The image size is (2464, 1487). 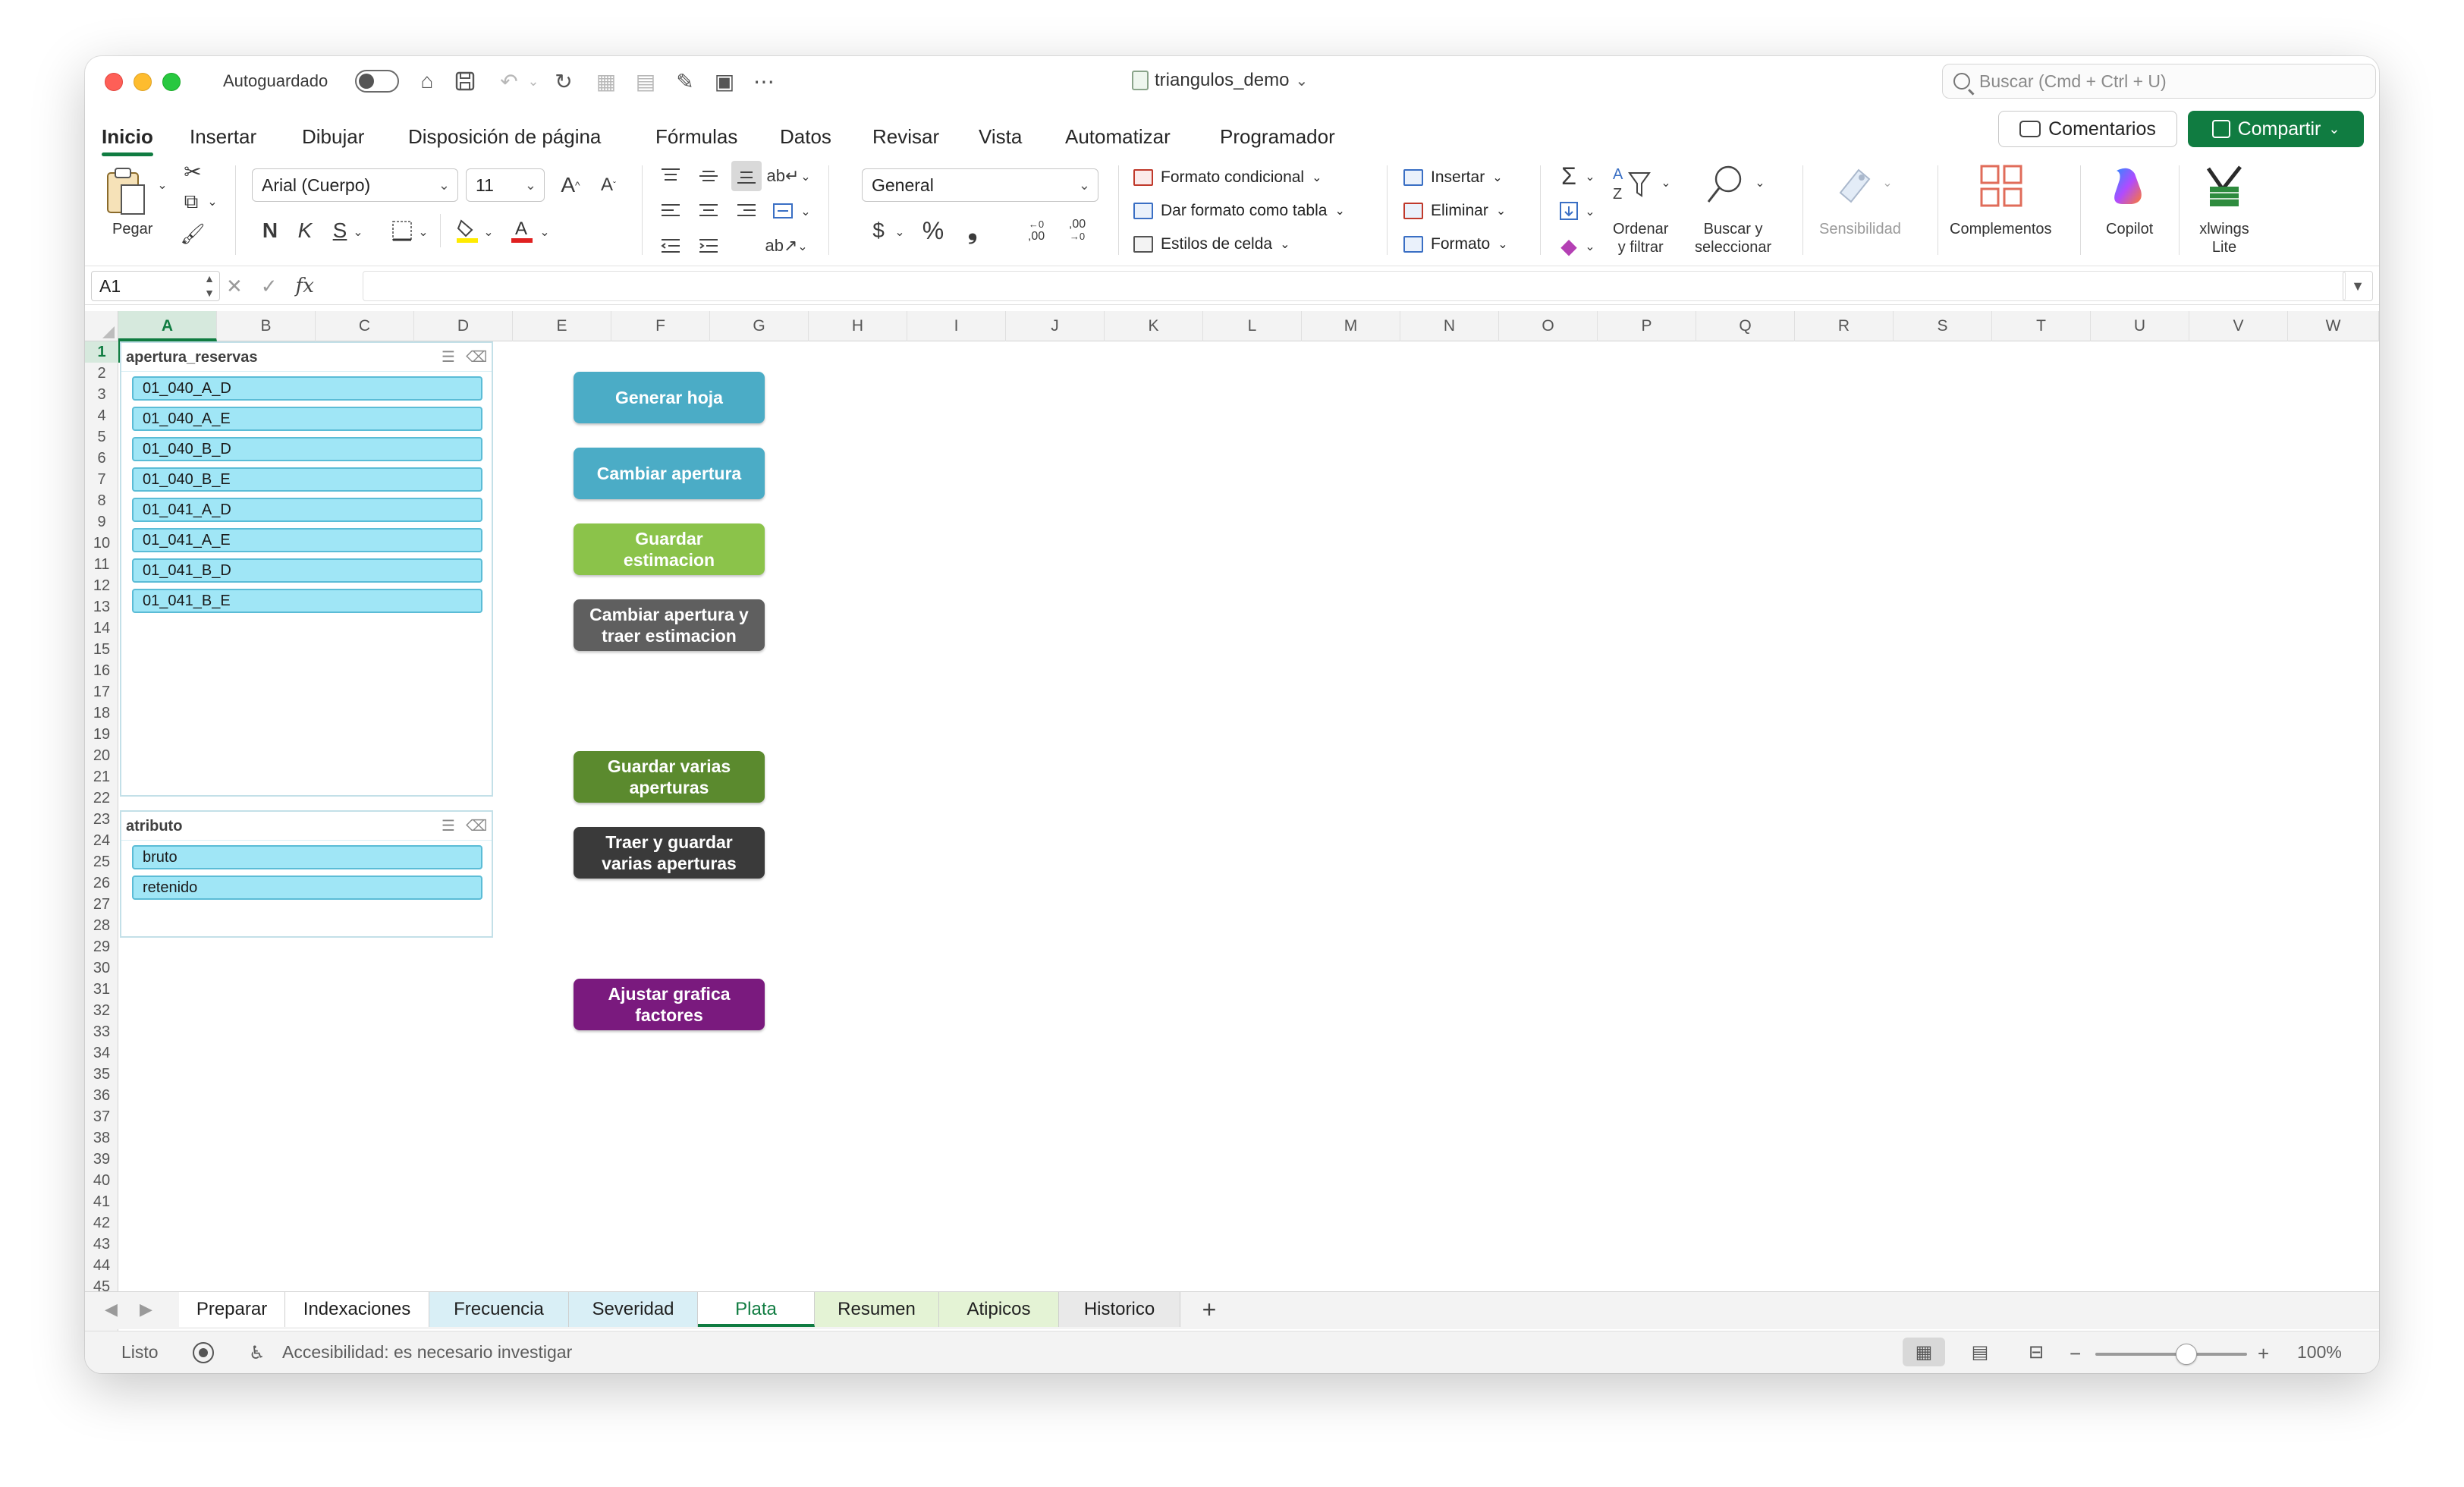 What do you see at coordinates (191, 201) in the screenshot?
I see `copy-icon: ⧉` at bounding box center [191, 201].